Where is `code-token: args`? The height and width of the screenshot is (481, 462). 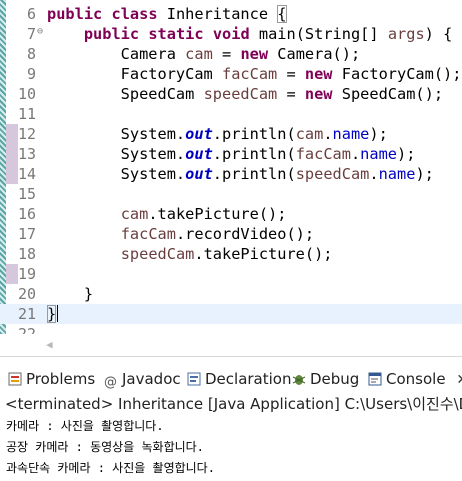 code-token: args is located at coordinates (406, 34).